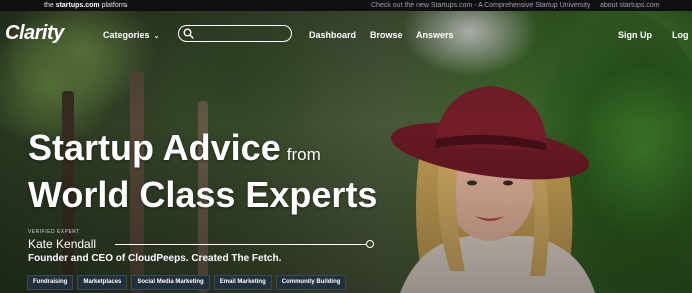 This screenshot has height=293, width=692. What do you see at coordinates (62, 244) in the screenshot?
I see `expert-name: Kate Kendall` at bounding box center [62, 244].